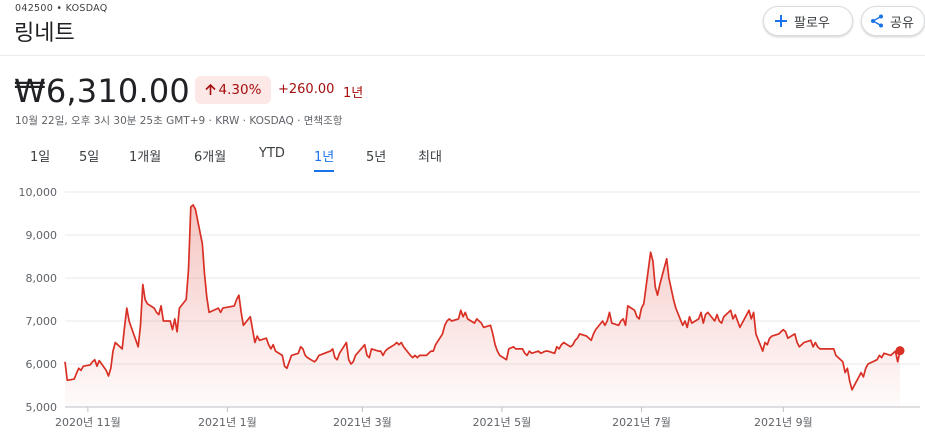 This screenshot has width=925, height=442. Describe the element at coordinates (781, 21) in the screenshot. I see `plus-icon` at that location.